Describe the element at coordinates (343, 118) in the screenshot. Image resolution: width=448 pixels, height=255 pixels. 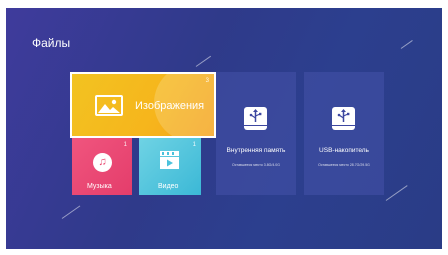
I see `usb-drive-icon` at that location.